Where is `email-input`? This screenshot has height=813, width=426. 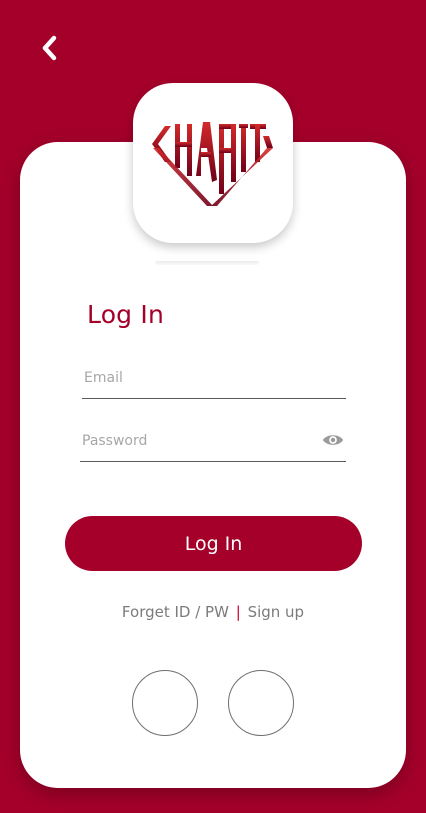 email-input is located at coordinates (214, 378).